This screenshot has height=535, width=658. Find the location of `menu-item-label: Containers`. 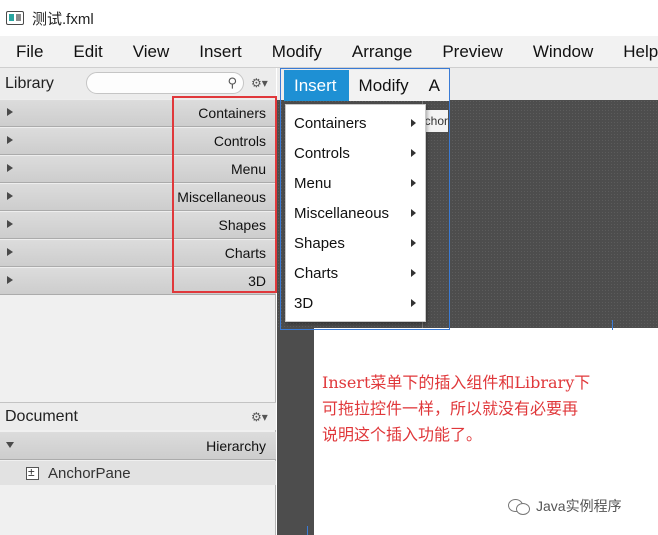

menu-item-label: Containers is located at coordinates (330, 123).